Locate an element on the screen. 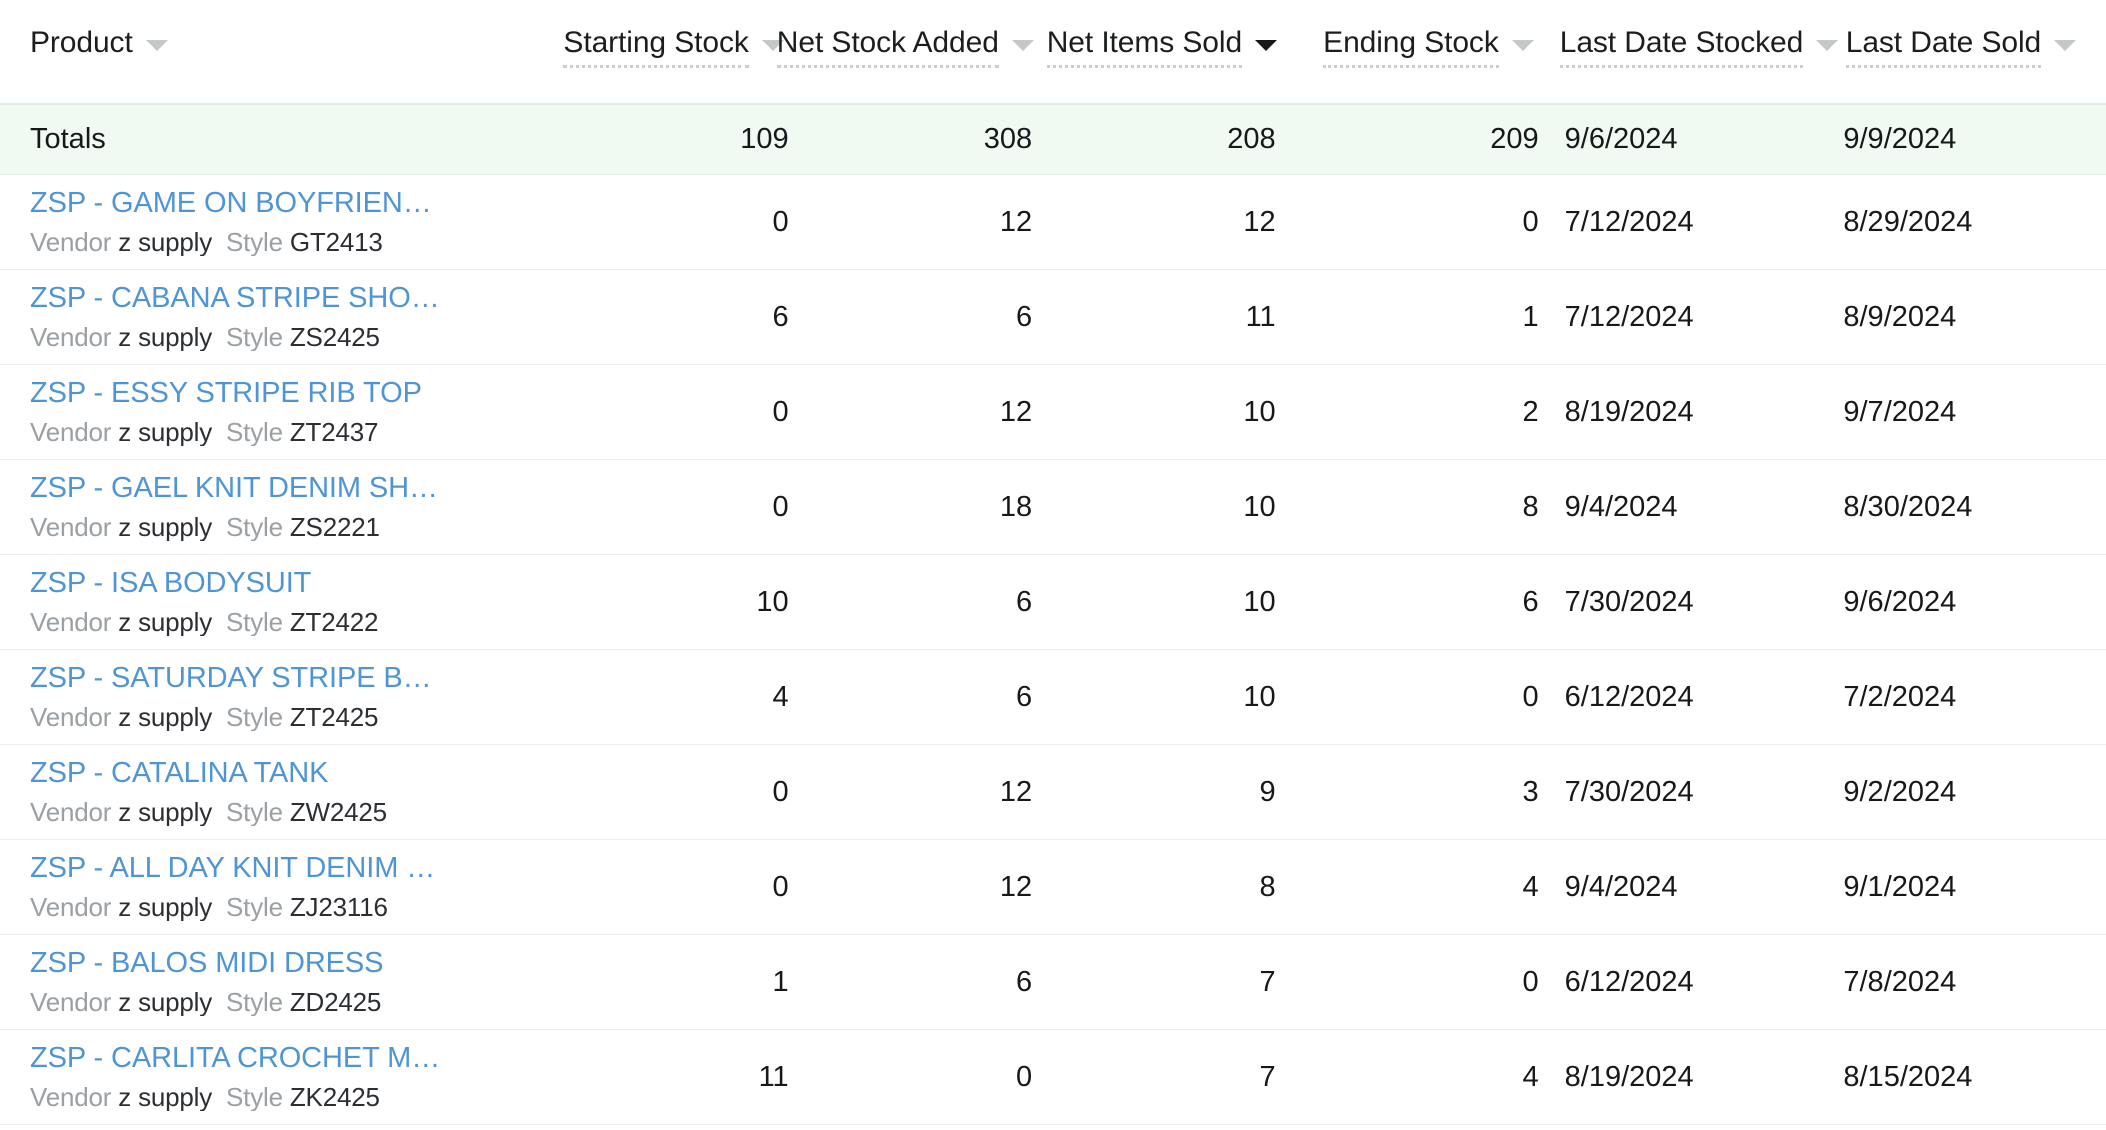  column-header-product-label: Product is located at coordinates (81, 42).